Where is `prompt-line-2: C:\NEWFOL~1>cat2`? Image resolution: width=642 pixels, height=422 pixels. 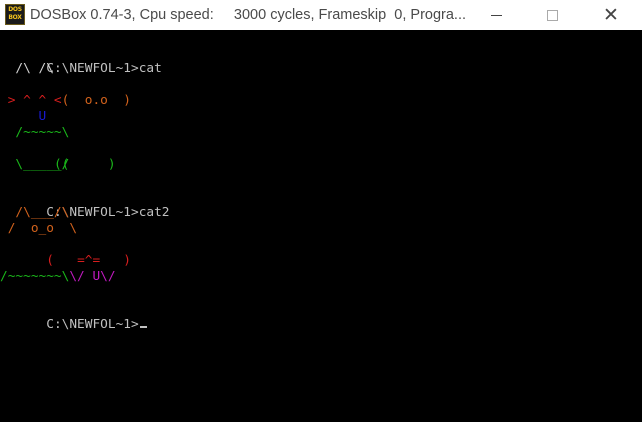
prompt-line-2: C:\NEWFOL~1>cat2 is located at coordinates (84, 204).